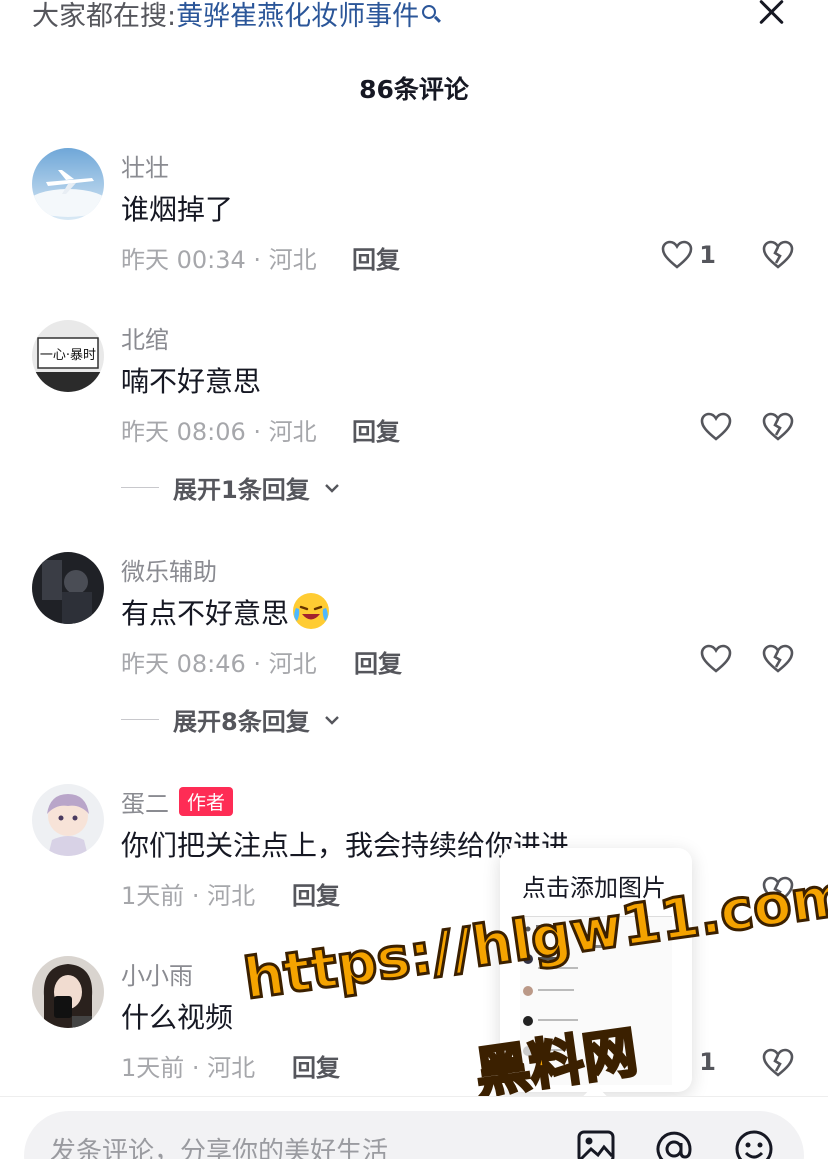 Image resolution: width=828 pixels, height=1159 pixels. I want to click on comment-author: 微乐辅助, so click(169, 569).